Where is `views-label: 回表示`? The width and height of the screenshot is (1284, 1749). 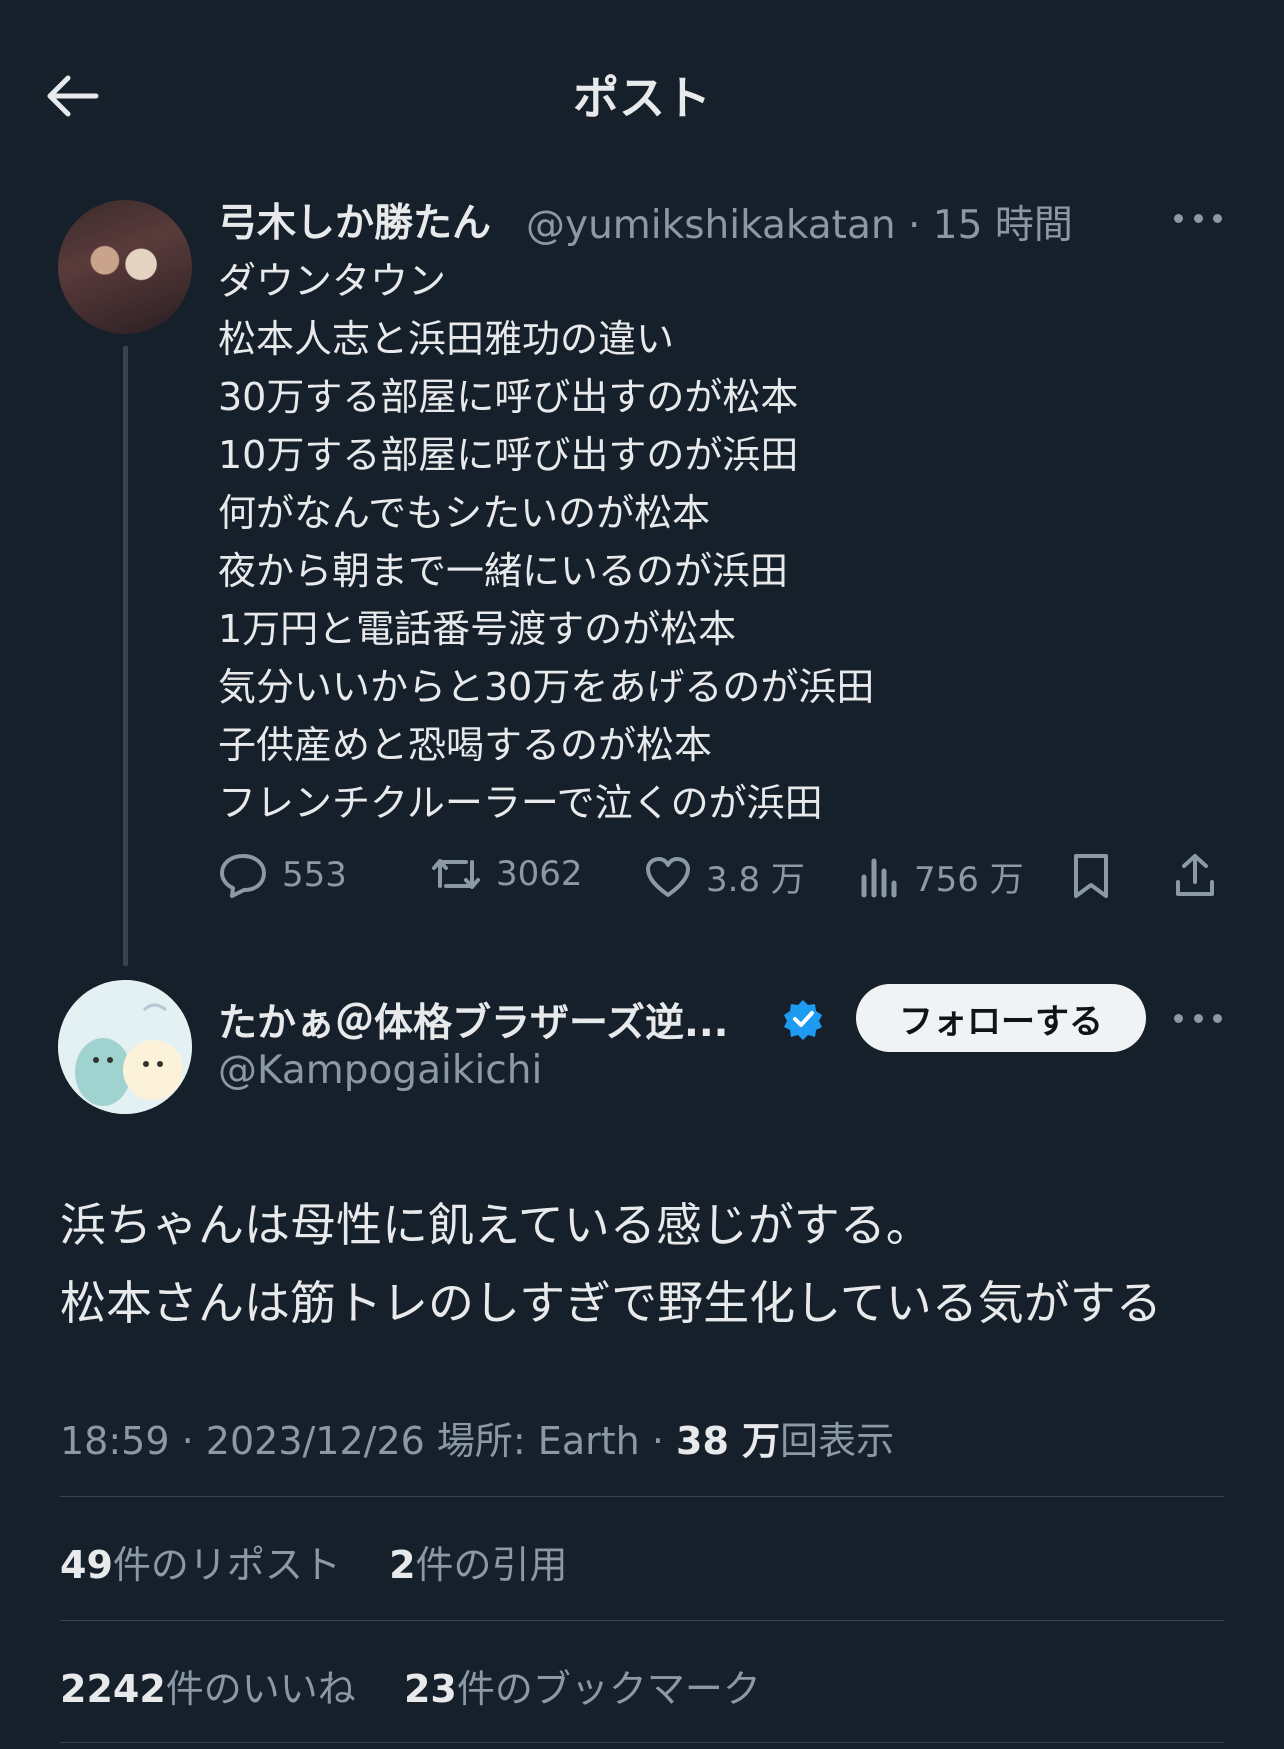
views-label: 回表示 is located at coordinates (837, 1441).